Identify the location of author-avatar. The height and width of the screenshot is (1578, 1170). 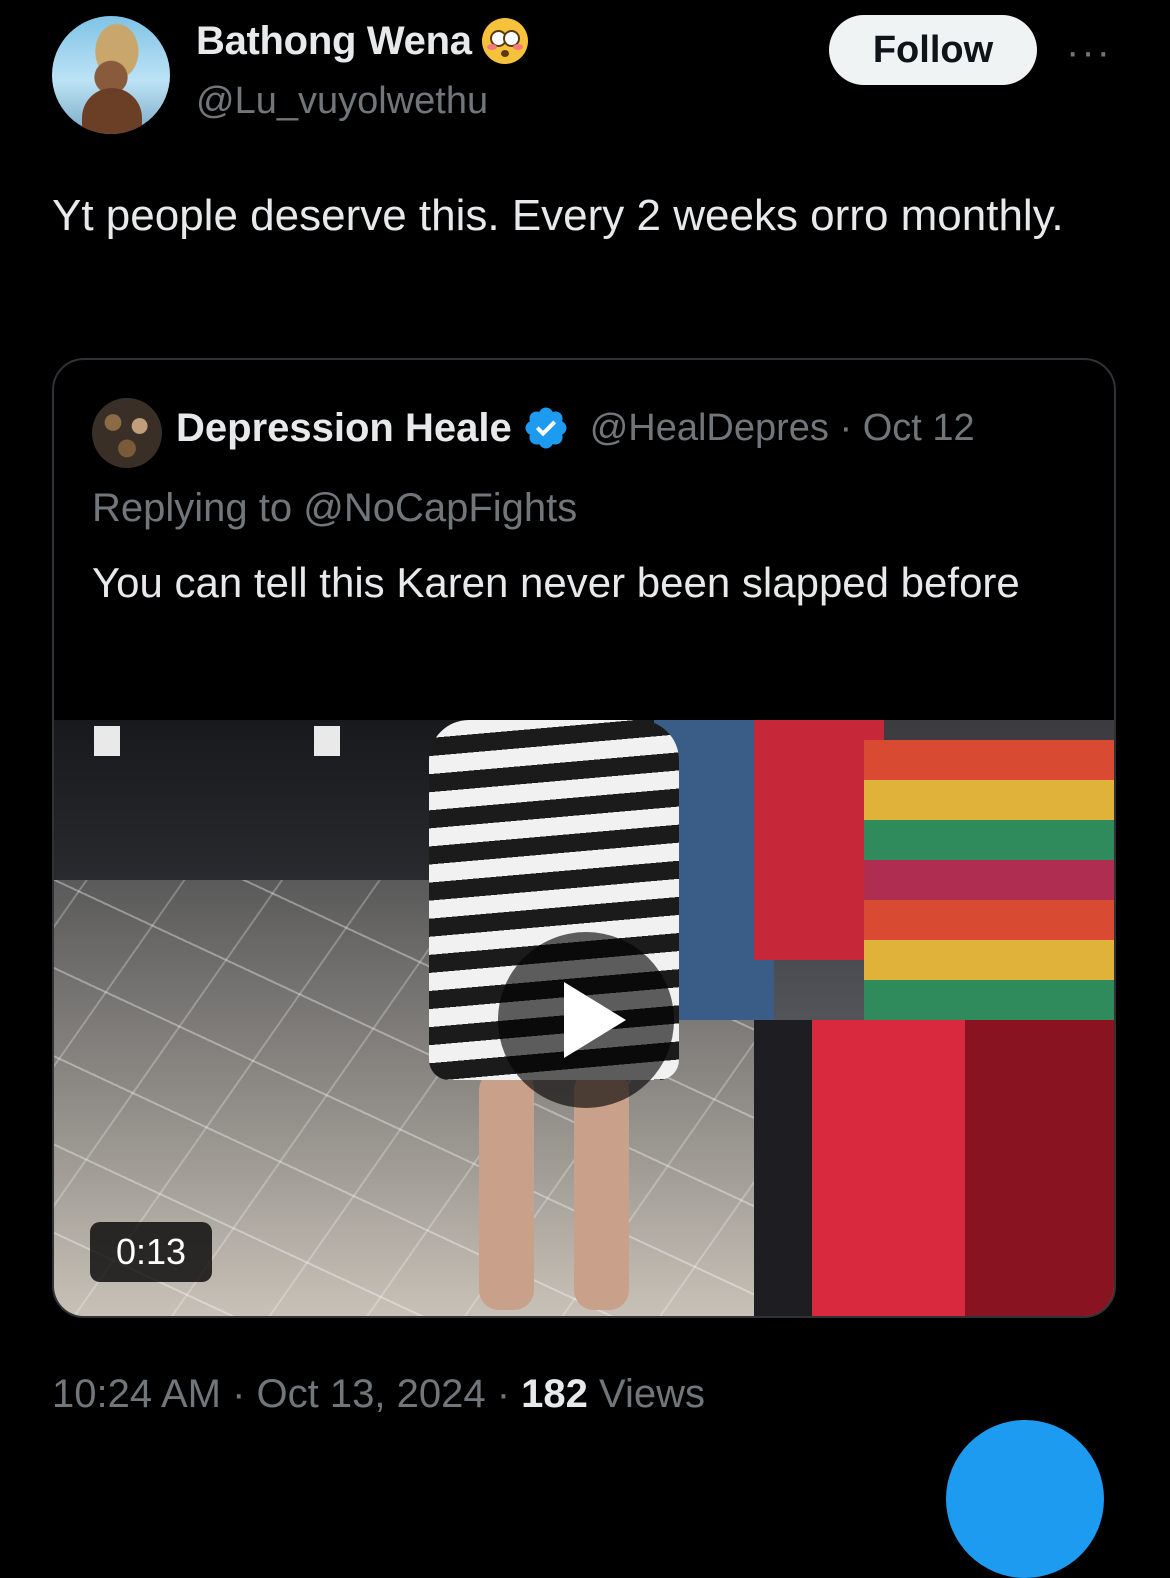
(111, 75).